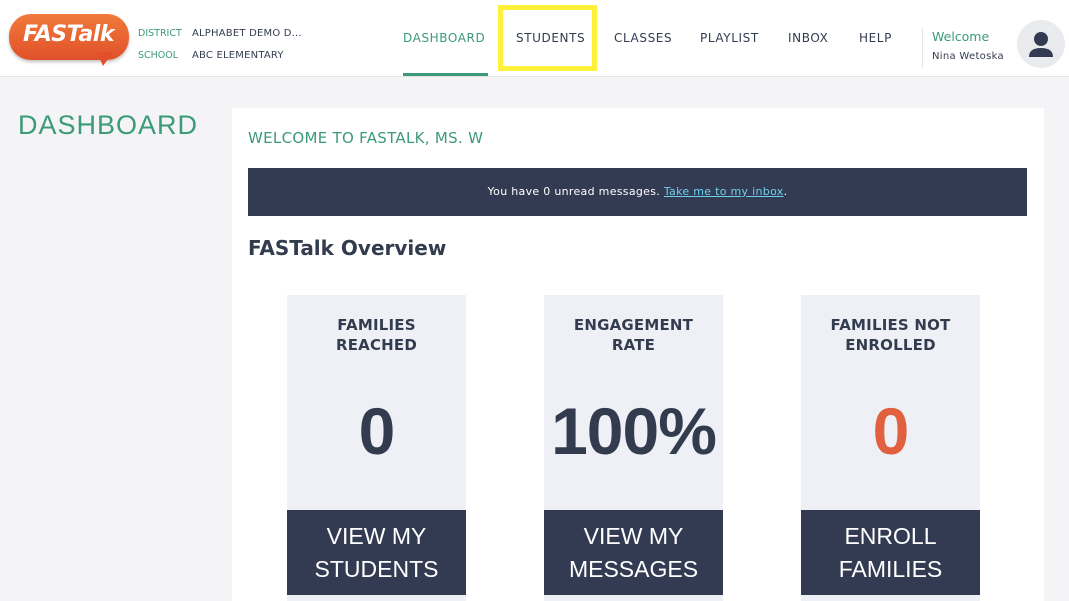 This screenshot has width=1069, height=601. What do you see at coordinates (105, 59) in the screenshot?
I see `logo-speech-tail` at bounding box center [105, 59].